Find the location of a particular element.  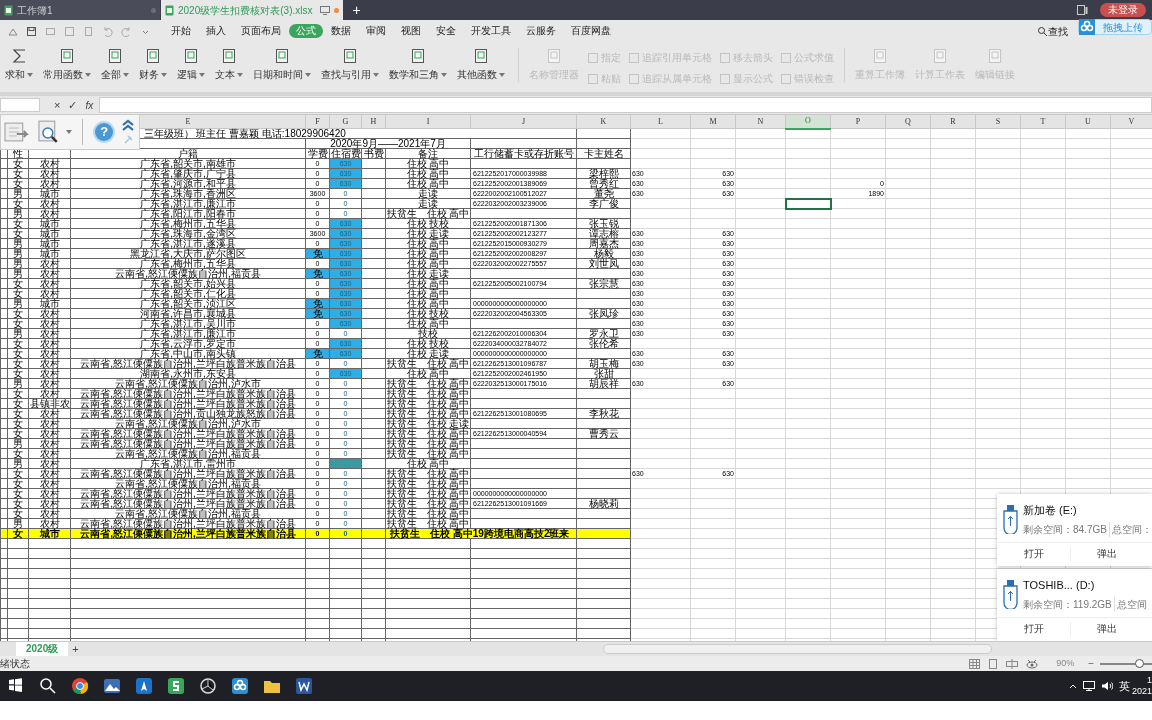

active-cell is located at coordinates (808, 203).